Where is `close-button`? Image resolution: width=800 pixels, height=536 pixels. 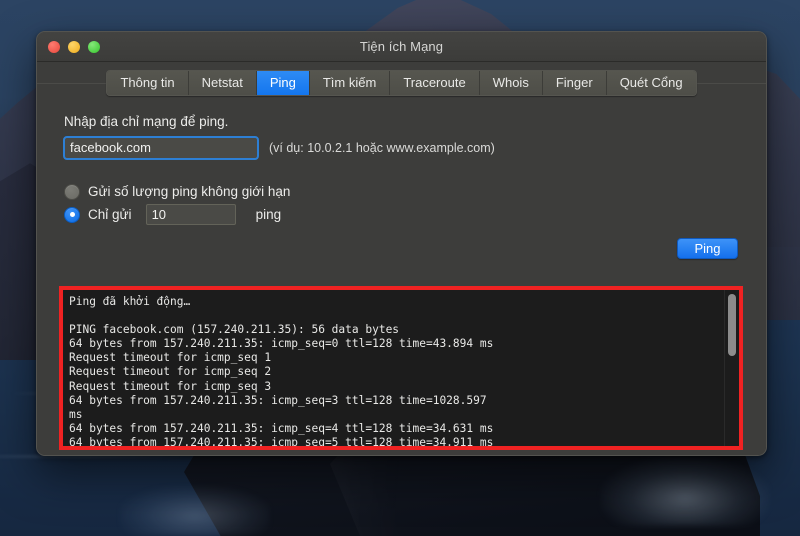 close-button is located at coordinates (54, 46).